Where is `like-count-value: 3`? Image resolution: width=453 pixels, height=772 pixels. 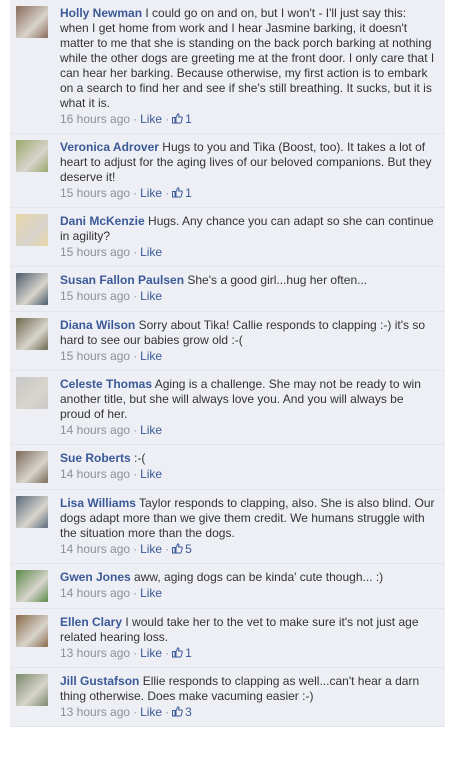
like-count-value: 3 is located at coordinates (188, 712).